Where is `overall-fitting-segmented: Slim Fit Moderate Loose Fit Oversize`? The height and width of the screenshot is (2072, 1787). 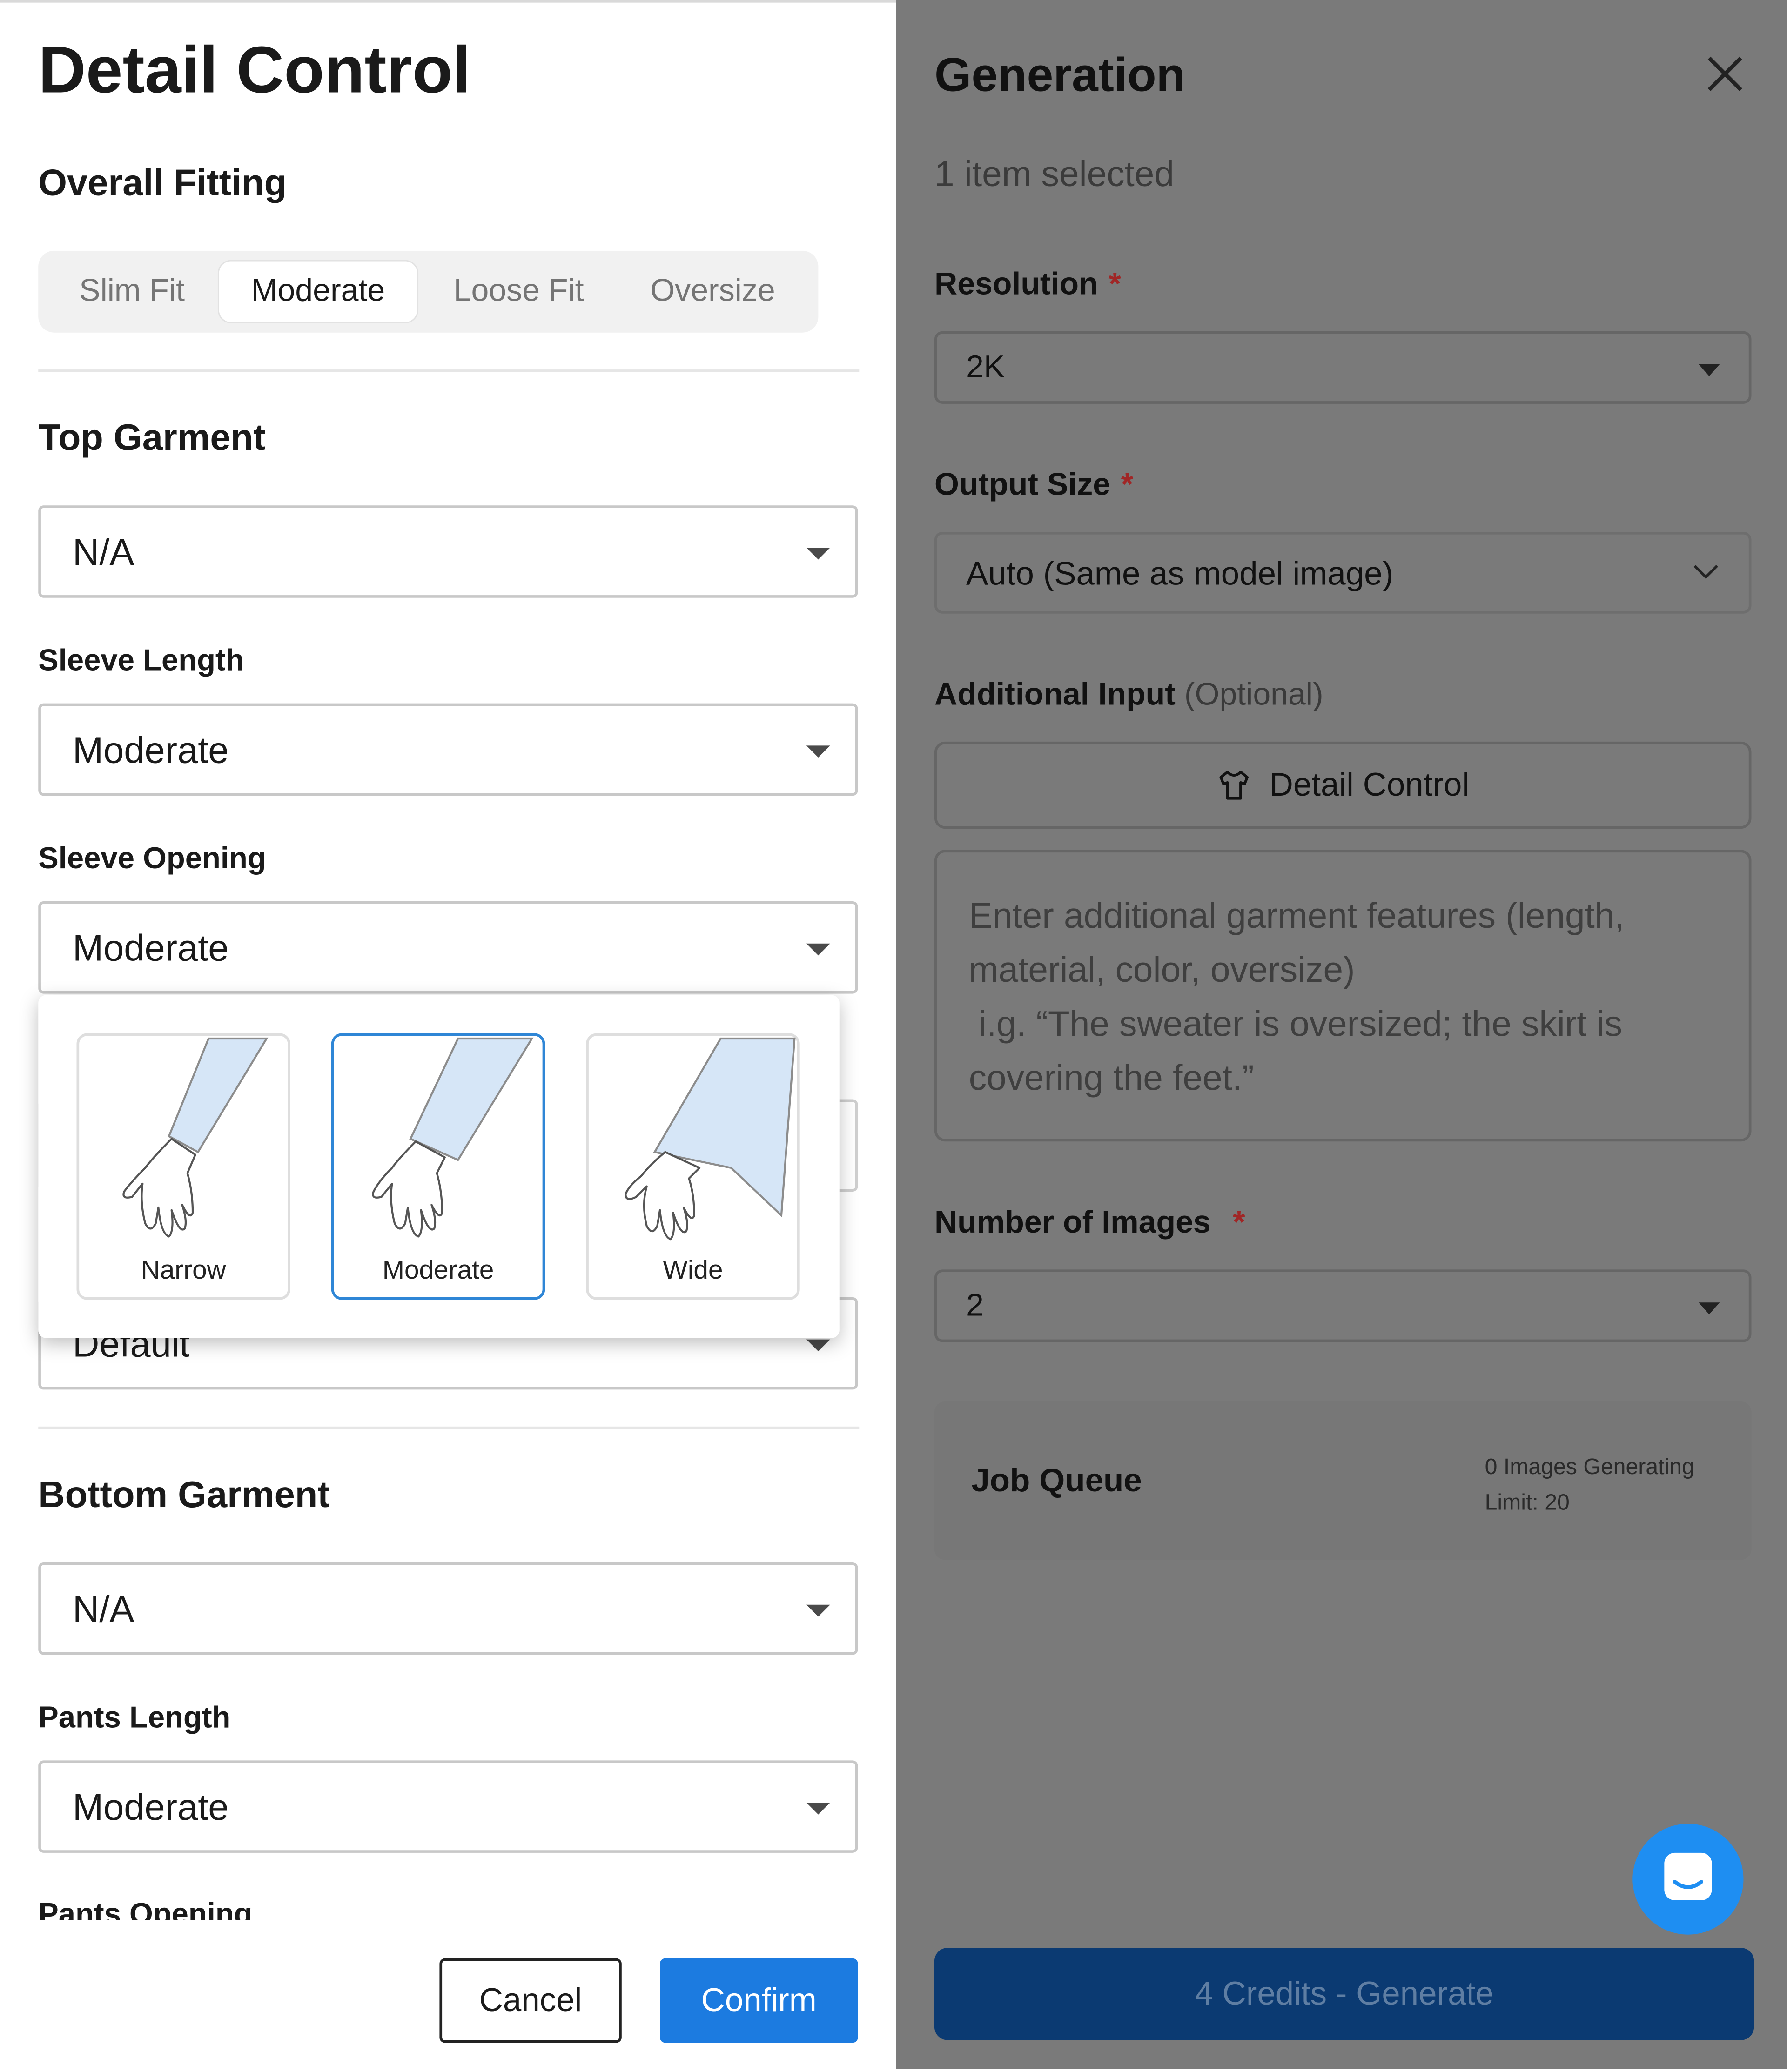 overall-fitting-segmented: Slim Fit Moderate Loose Fit Oversize is located at coordinates (428, 292).